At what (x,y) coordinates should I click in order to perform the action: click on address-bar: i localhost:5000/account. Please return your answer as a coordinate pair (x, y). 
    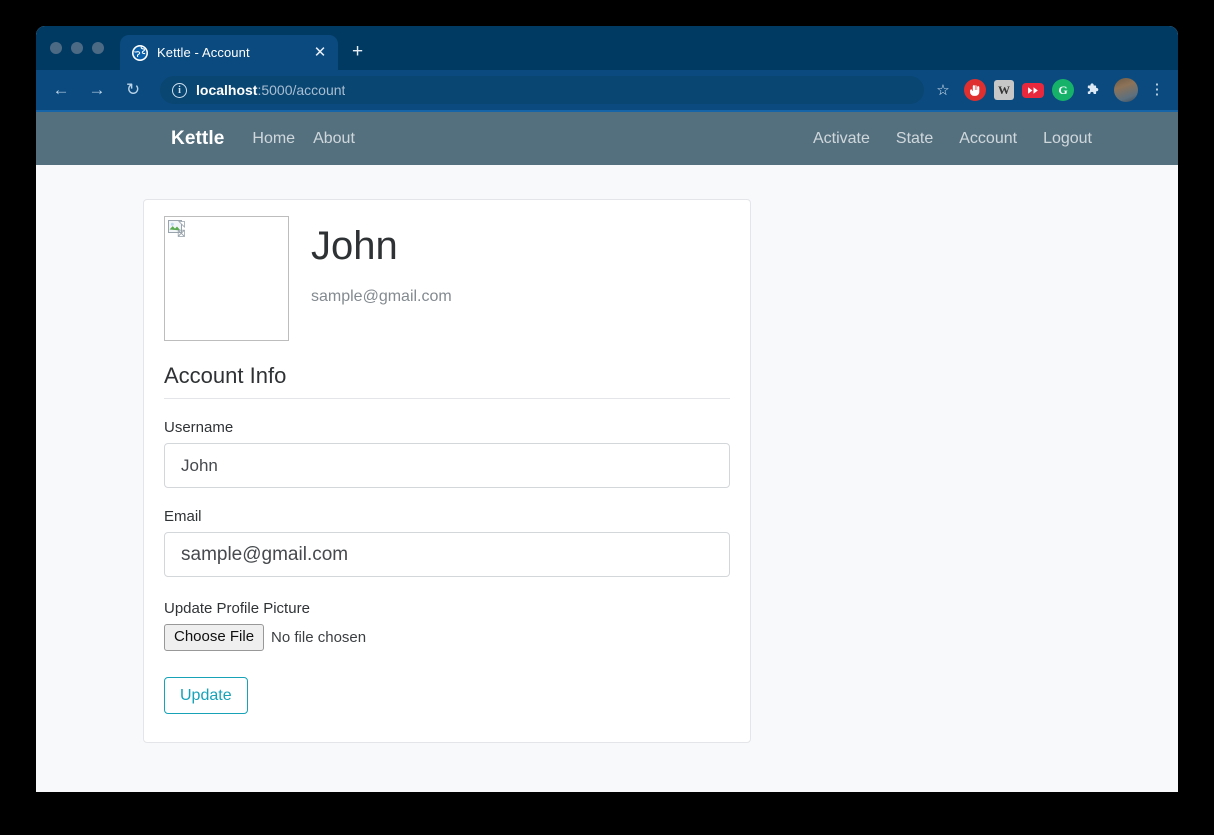
    Looking at the image, I should click on (542, 90).